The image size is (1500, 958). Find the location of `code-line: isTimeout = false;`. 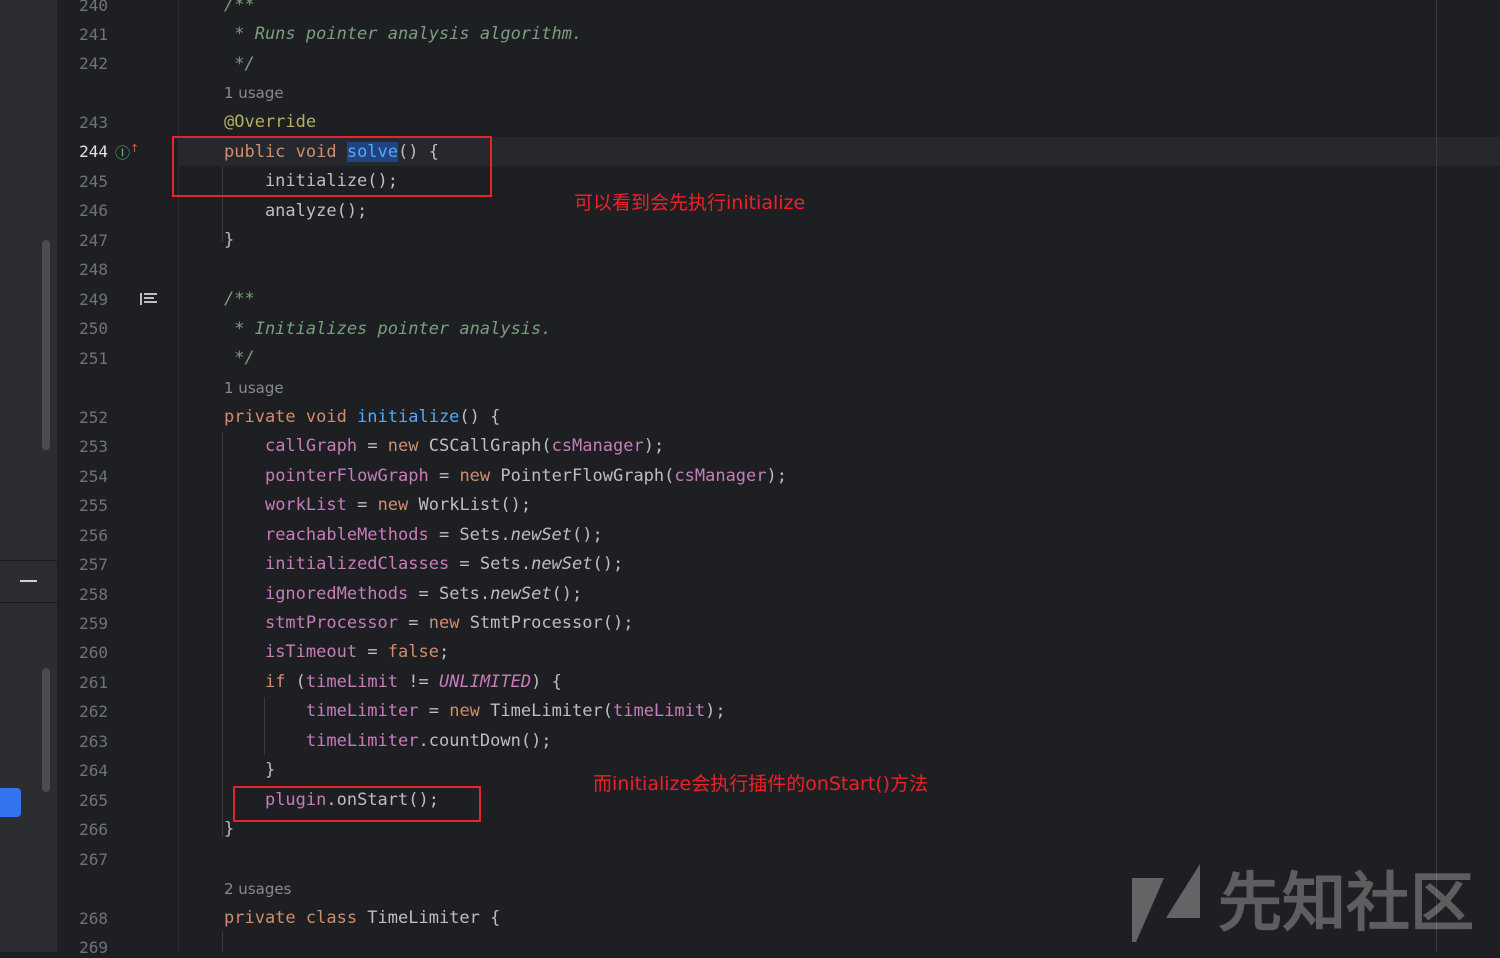

code-line: isTimeout = false; is located at coordinates (336, 652).